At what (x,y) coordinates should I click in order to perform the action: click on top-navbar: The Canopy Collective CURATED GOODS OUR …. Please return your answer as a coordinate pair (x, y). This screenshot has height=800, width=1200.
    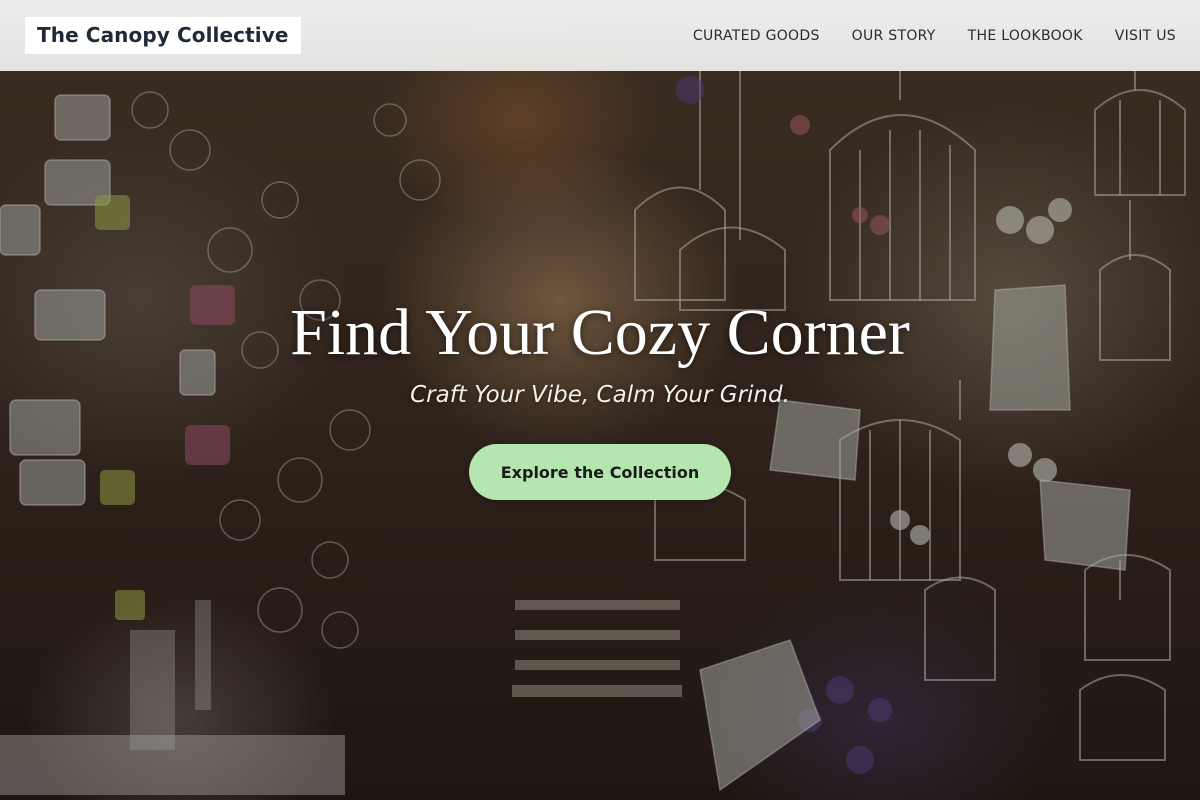
    Looking at the image, I should click on (600, 35).